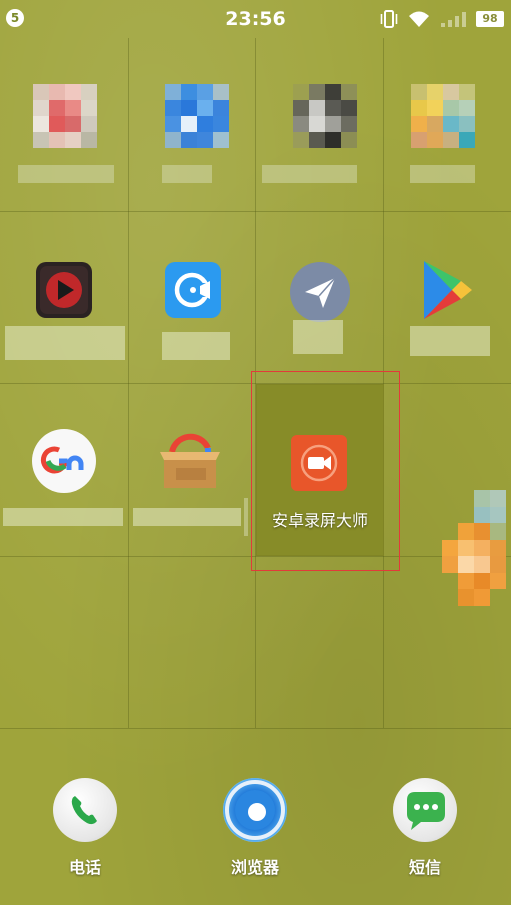  I want to click on vibrate-icon, so click(389, 19).